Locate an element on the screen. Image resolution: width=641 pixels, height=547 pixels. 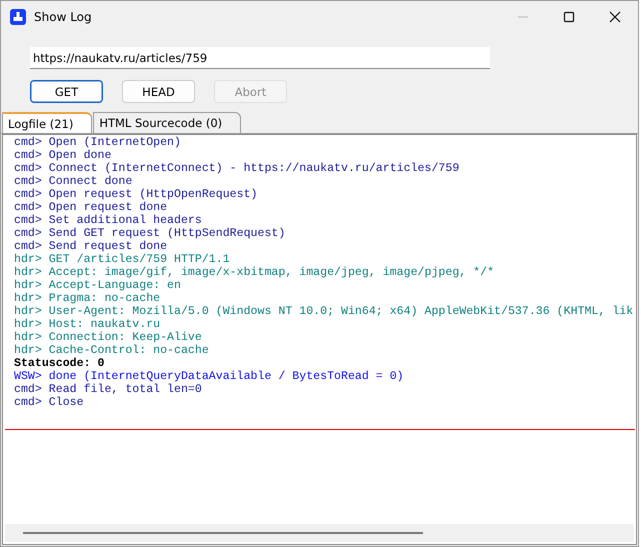
horizontal-scrollbar is located at coordinates (319, 533).